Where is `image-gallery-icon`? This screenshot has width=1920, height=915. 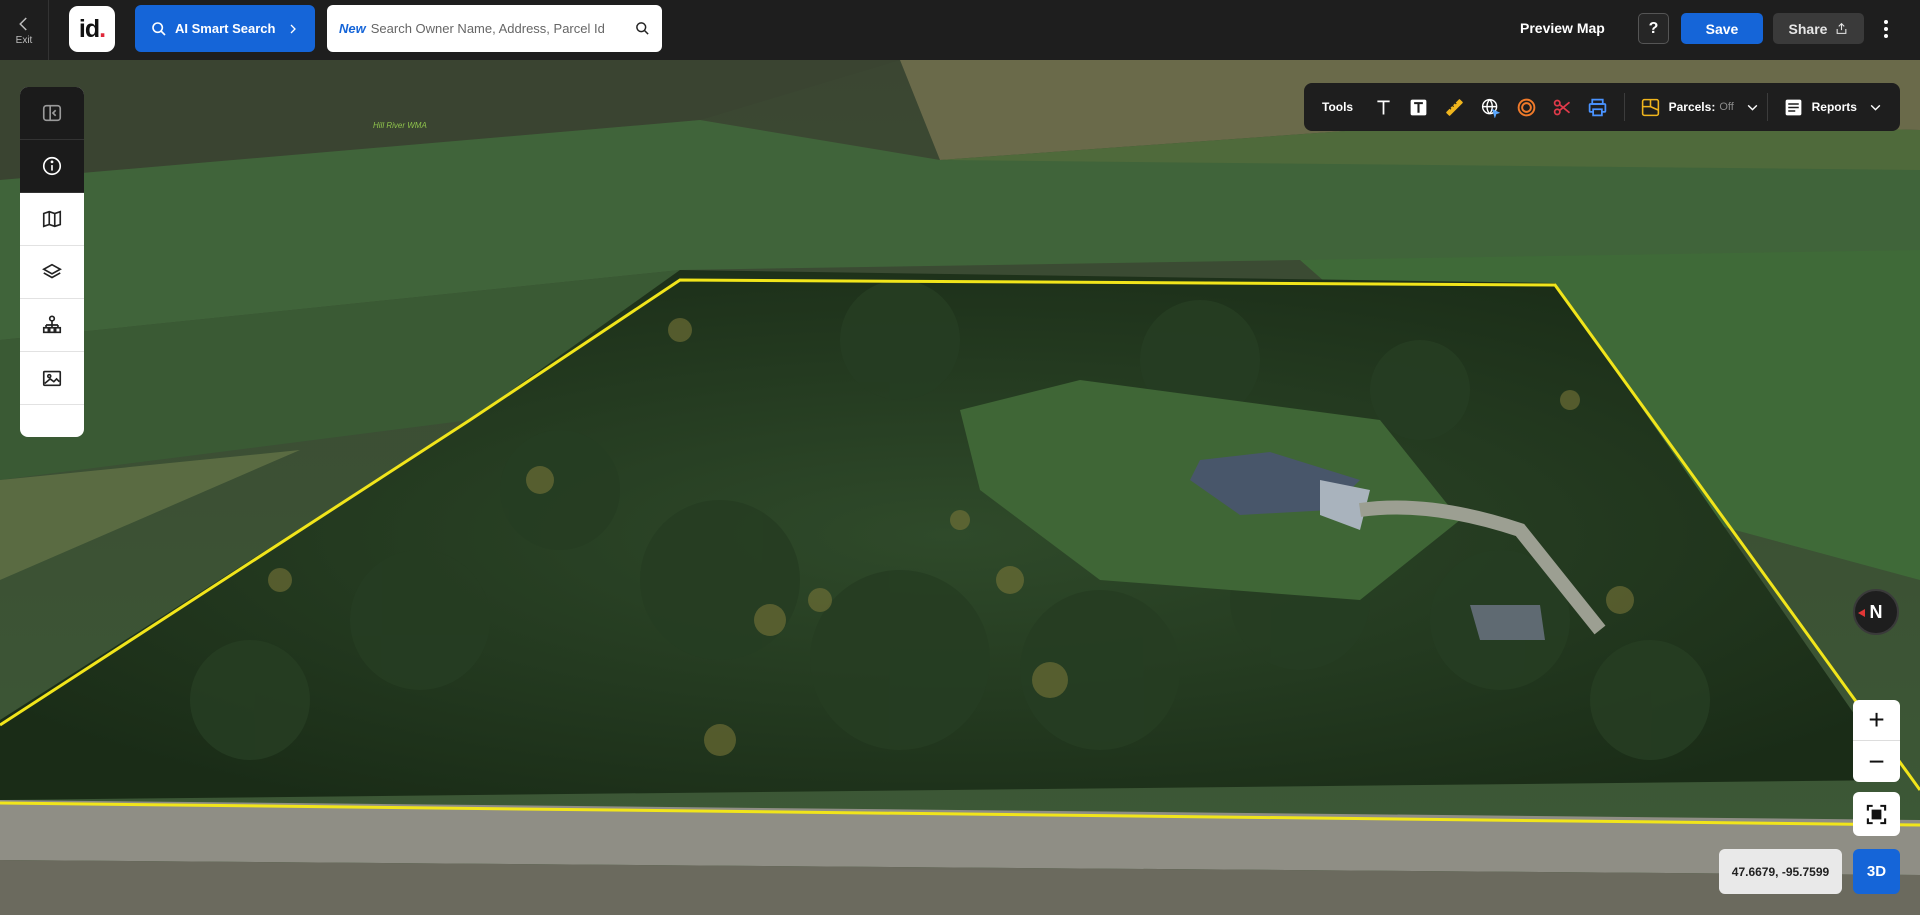 image-gallery-icon is located at coordinates (52, 378).